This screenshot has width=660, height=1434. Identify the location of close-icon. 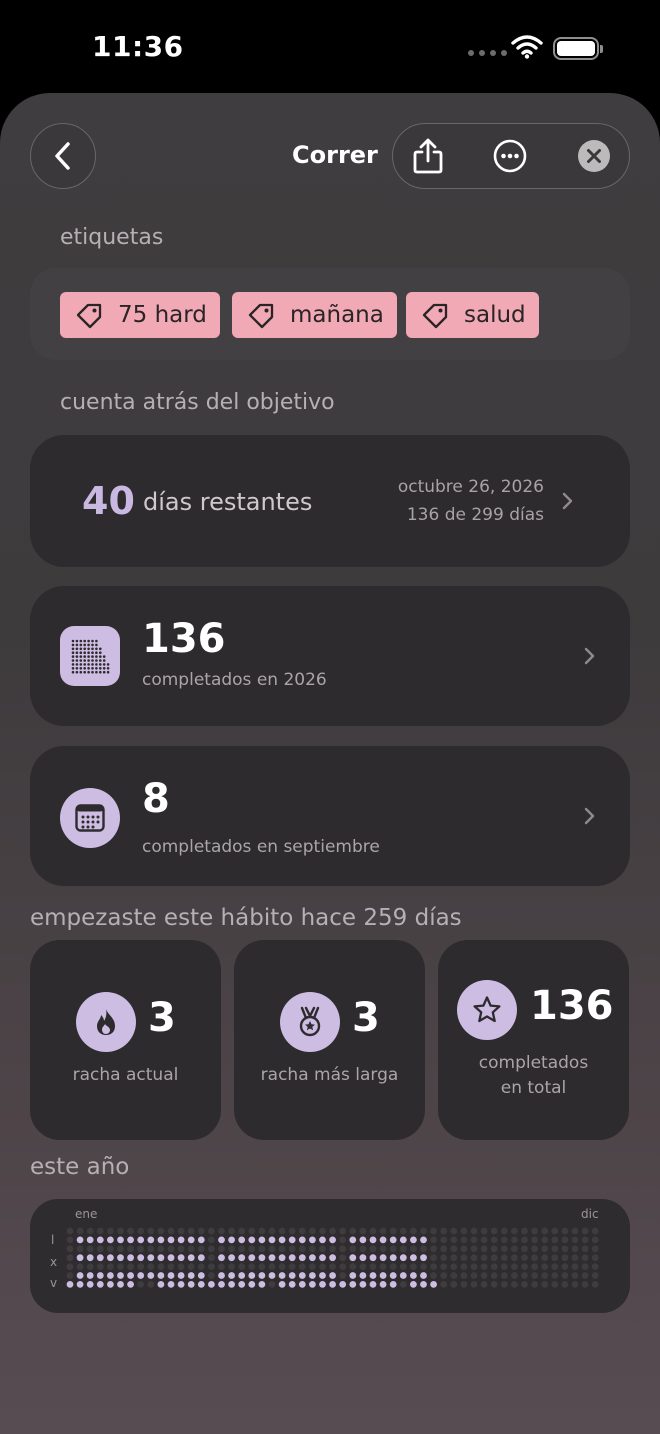
(594, 156).